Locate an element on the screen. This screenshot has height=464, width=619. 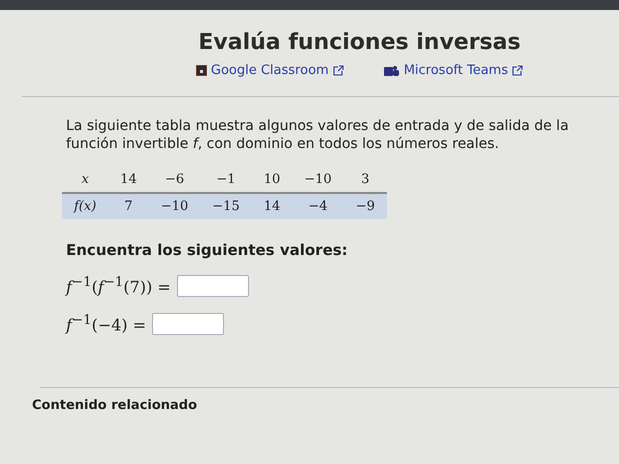
table-cell: 7 is located at coordinates (128, 206).